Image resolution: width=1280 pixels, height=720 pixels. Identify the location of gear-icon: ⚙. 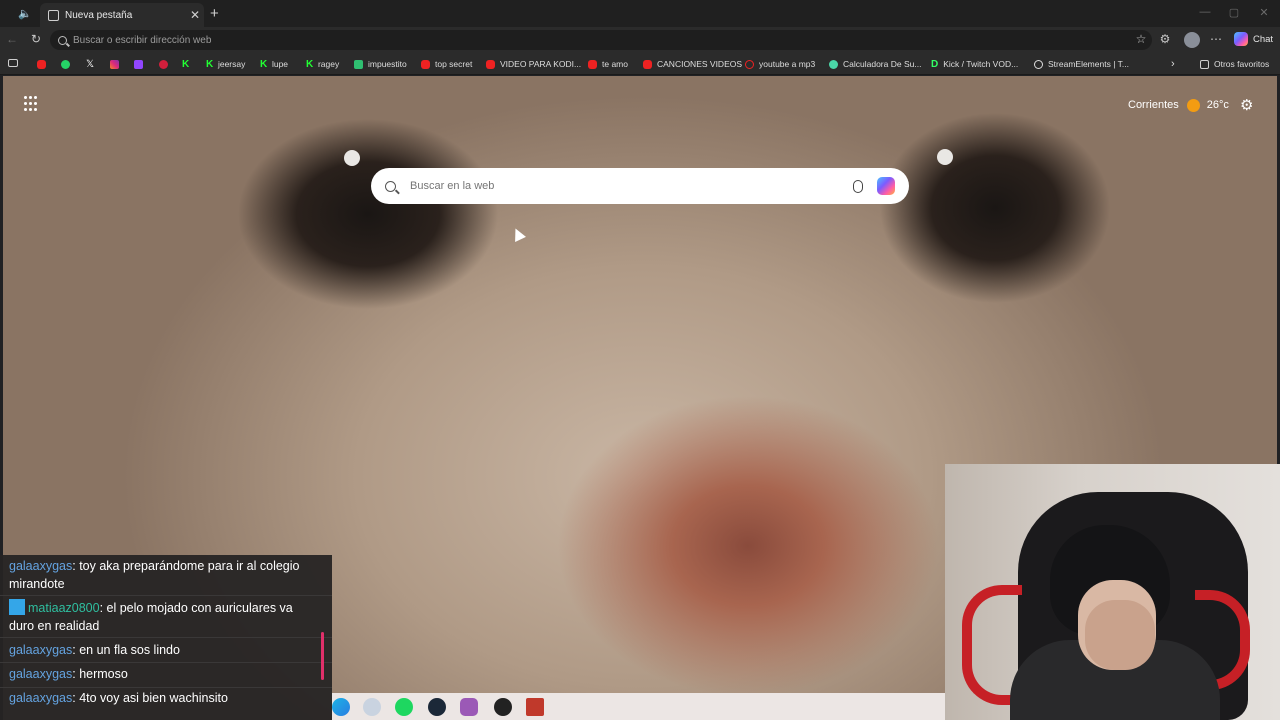
(1246, 105).